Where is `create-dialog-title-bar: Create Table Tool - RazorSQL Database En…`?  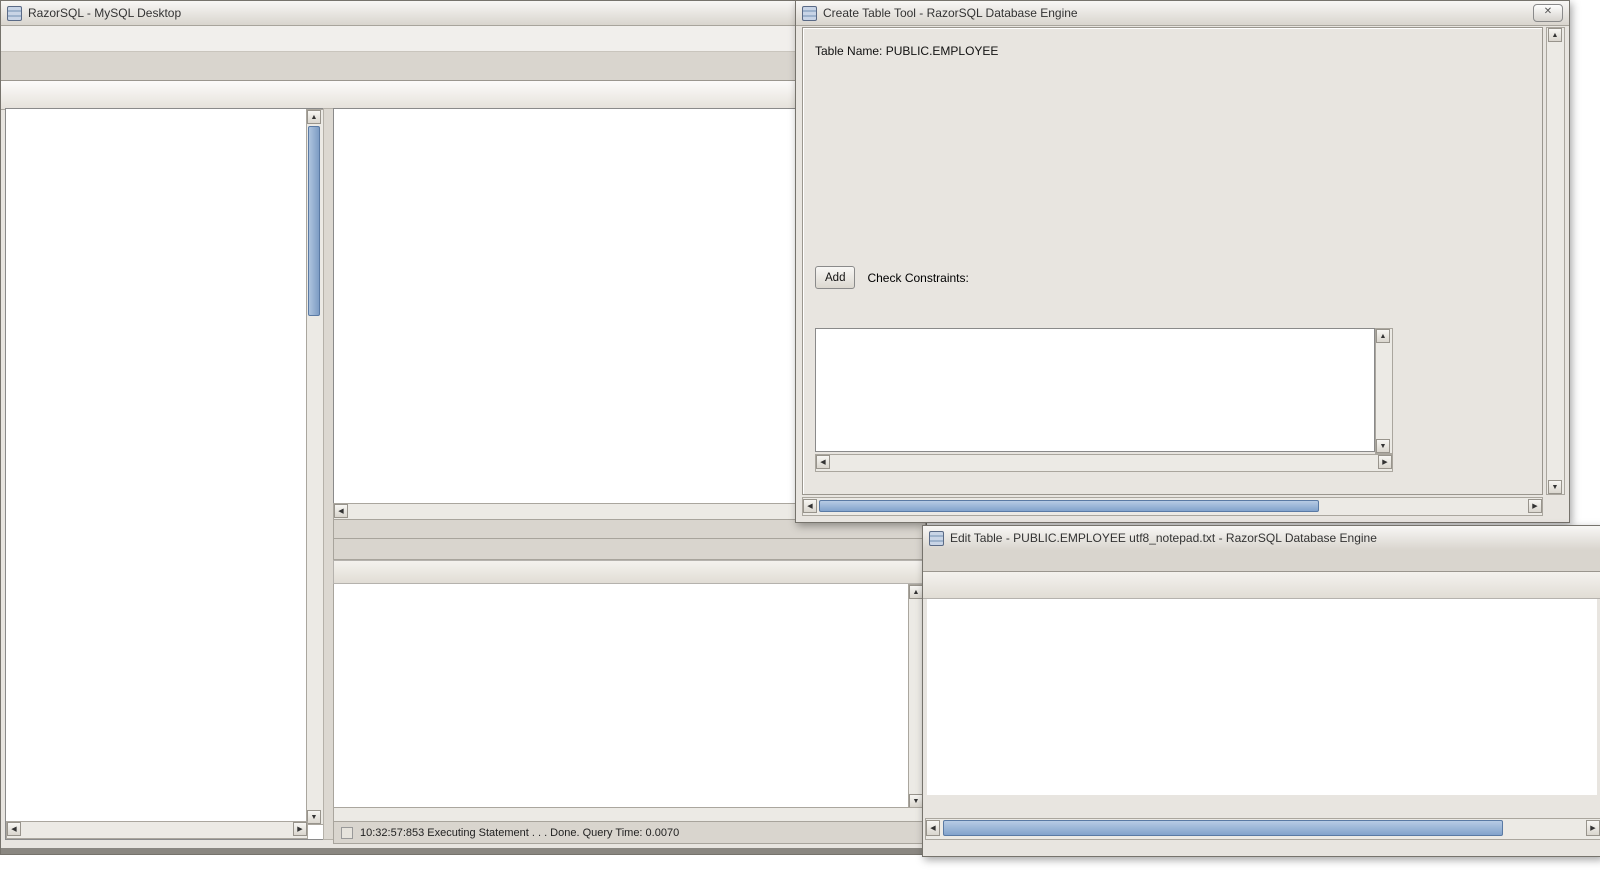 create-dialog-title-bar: Create Table Tool - RazorSQL Database En… is located at coordinates (1182, 13).